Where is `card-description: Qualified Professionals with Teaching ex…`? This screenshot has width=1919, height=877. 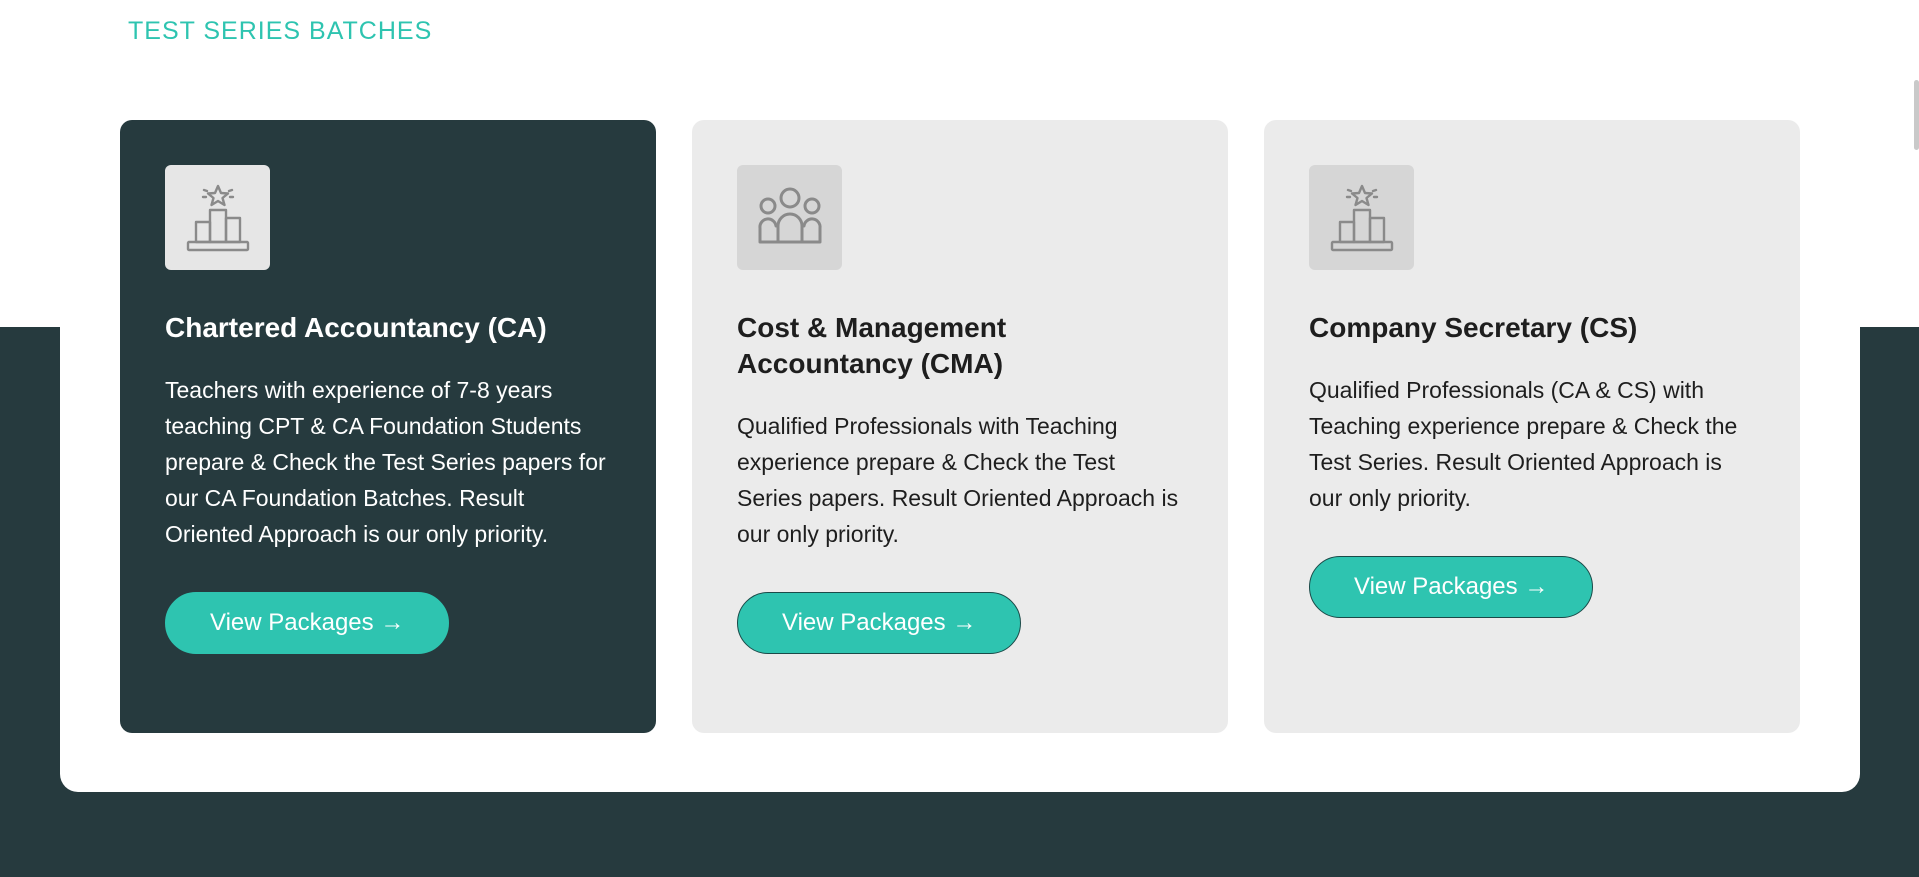 card-description: Qualified Professionals with Teaching ex… is located at coordinates (958, 480).